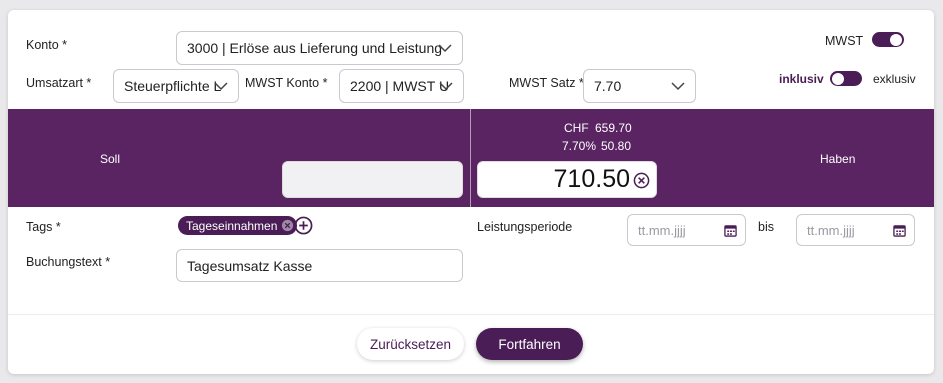 The height and width of the screenshot is (383, 943). Describe the element at coordinates (525, 227) in the screenshot. I see `leistungsperiode-label: Leistungsperiode` at that location.